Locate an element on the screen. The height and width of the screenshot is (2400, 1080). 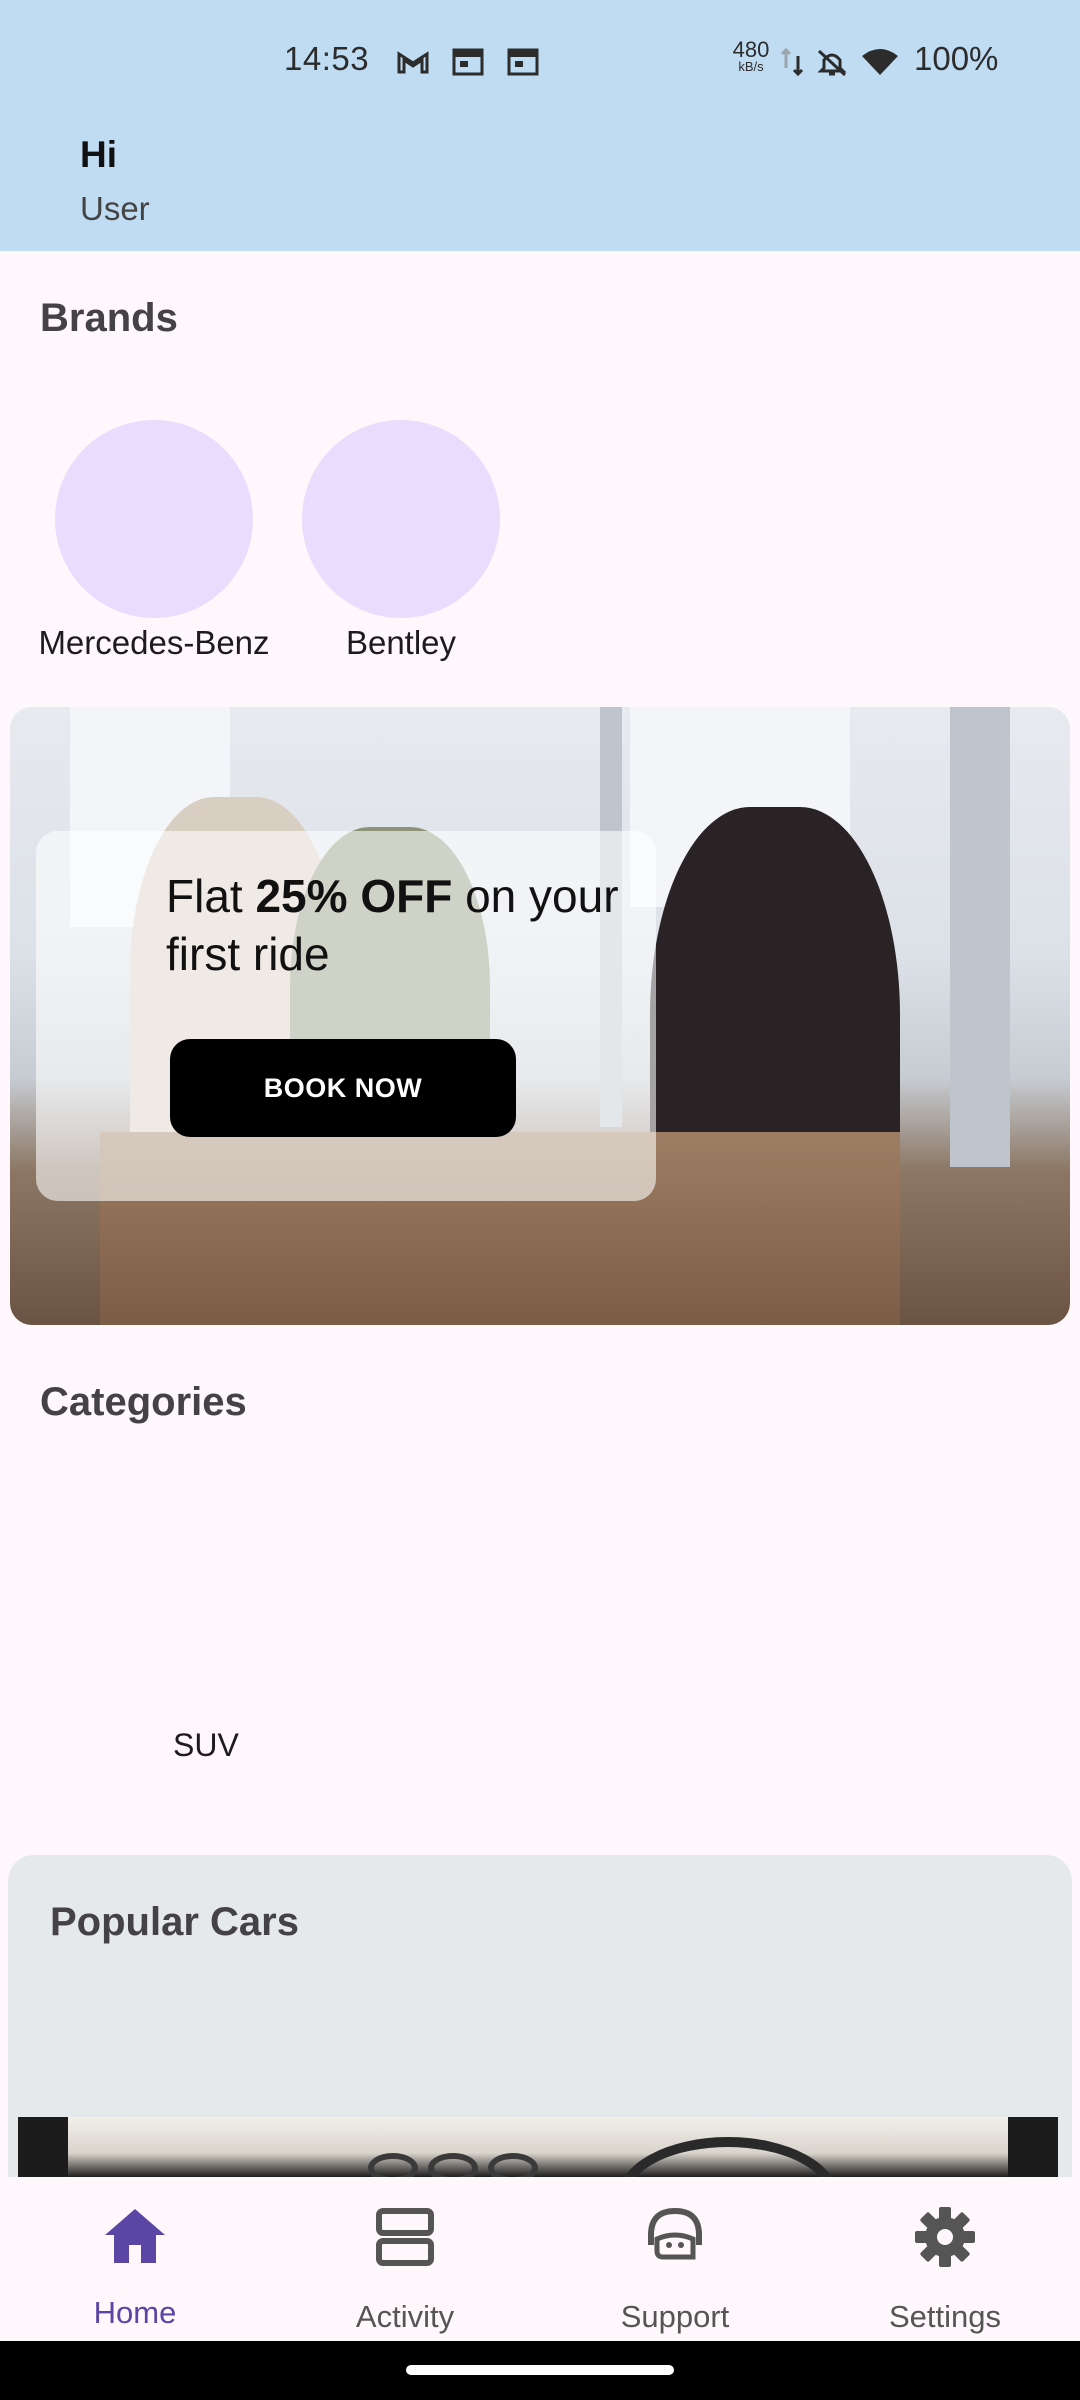
brand-logo-bentley is located at coordinates (401, 519).